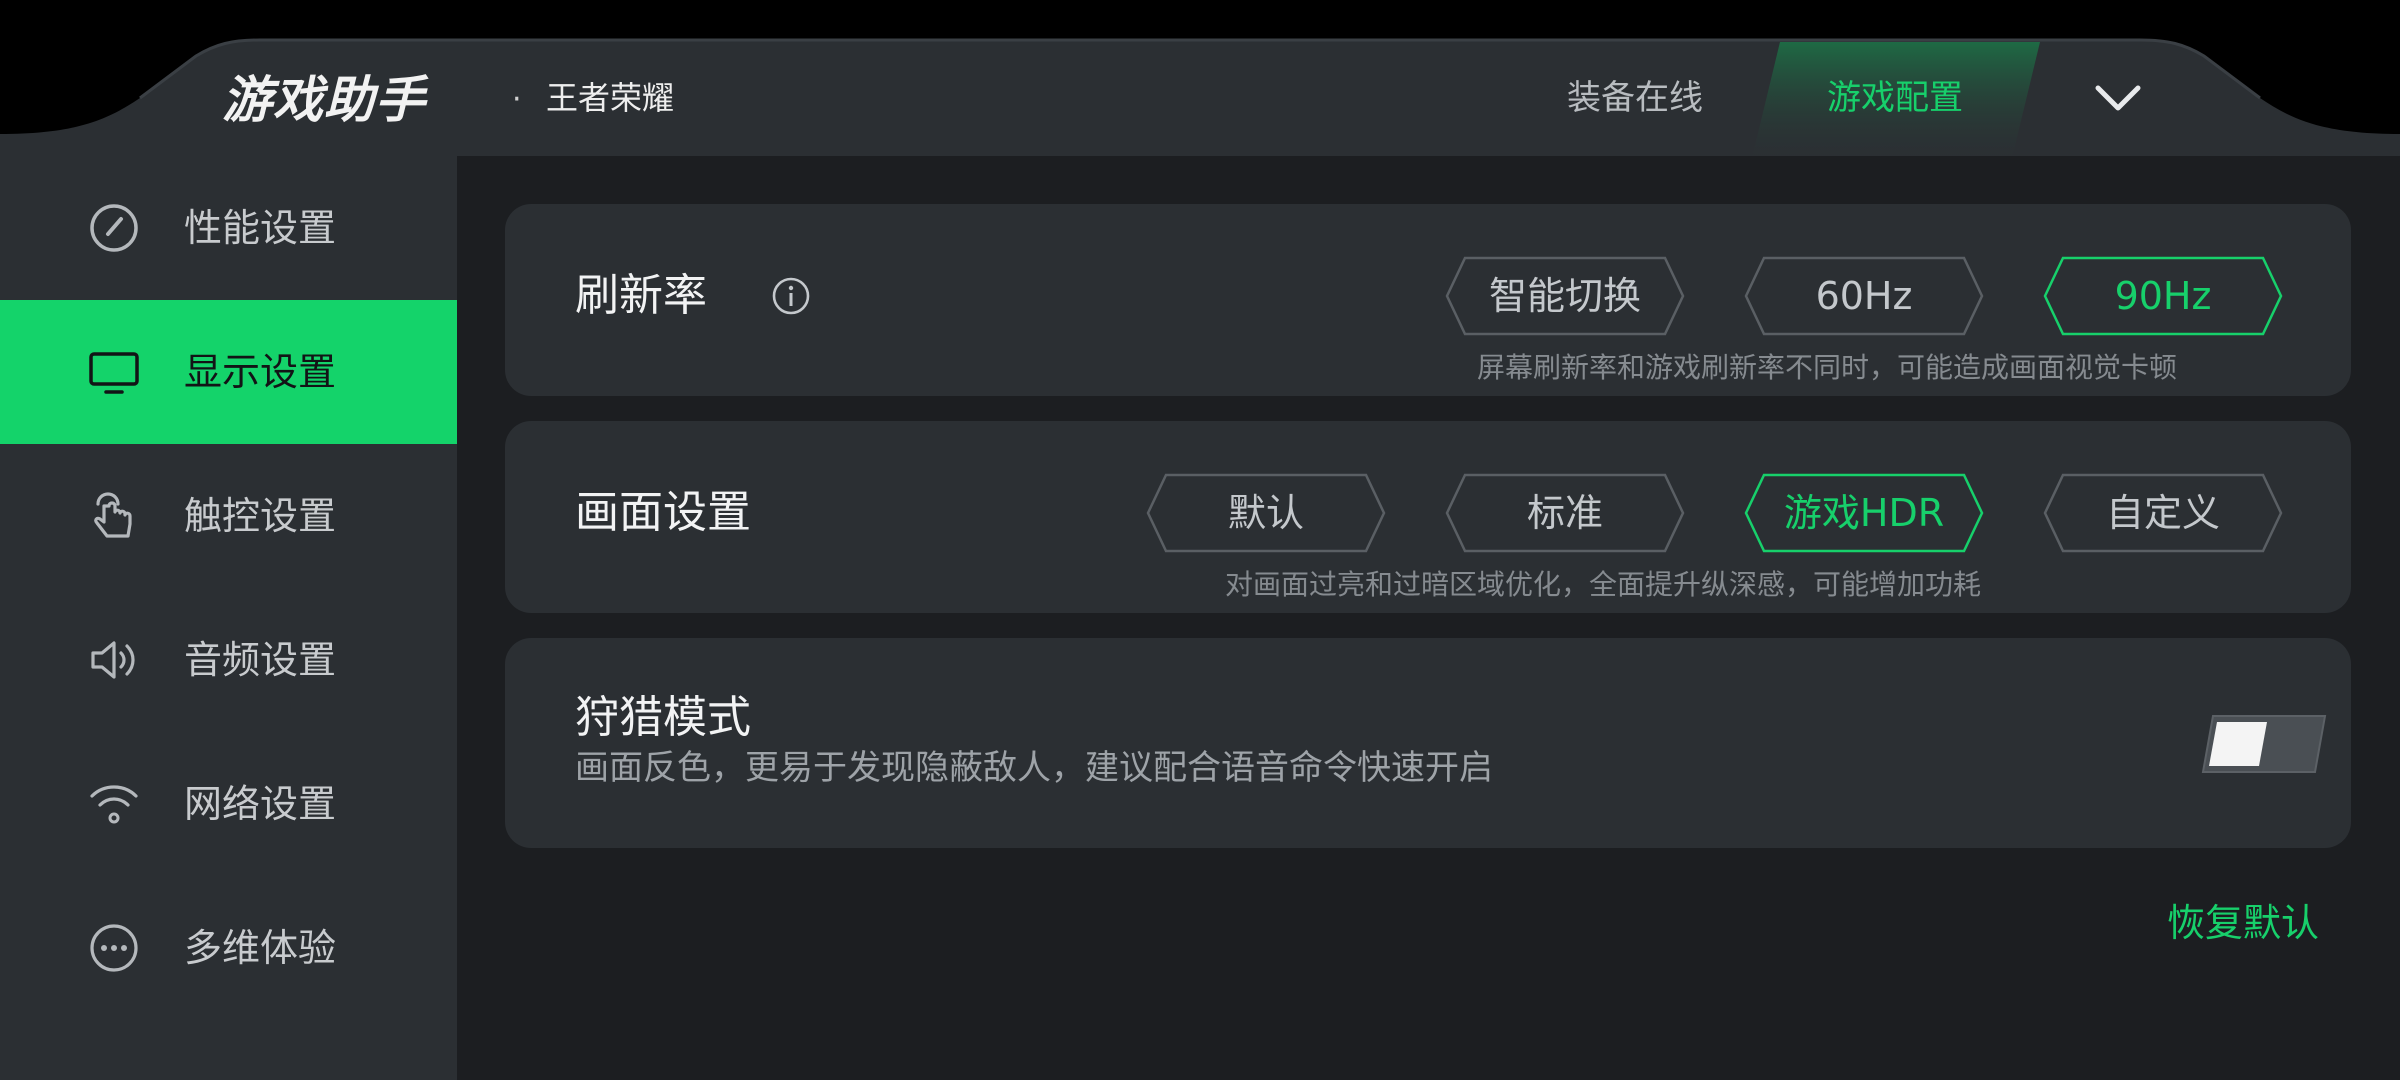 This screenshot has height=1080, width=2400. I want to click on speedometer-icon, so click(114, 228).